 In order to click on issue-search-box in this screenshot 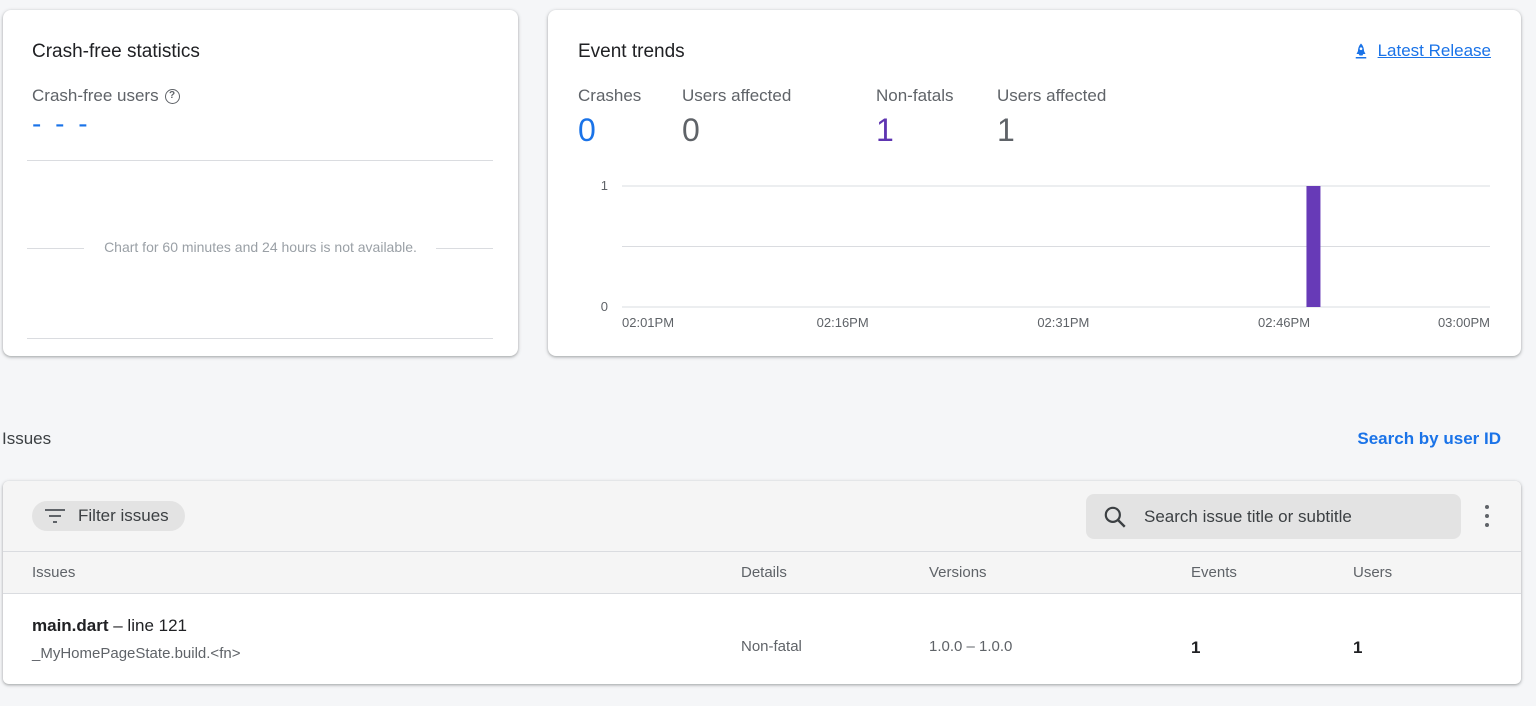, I will do `click(1273, 516)`.